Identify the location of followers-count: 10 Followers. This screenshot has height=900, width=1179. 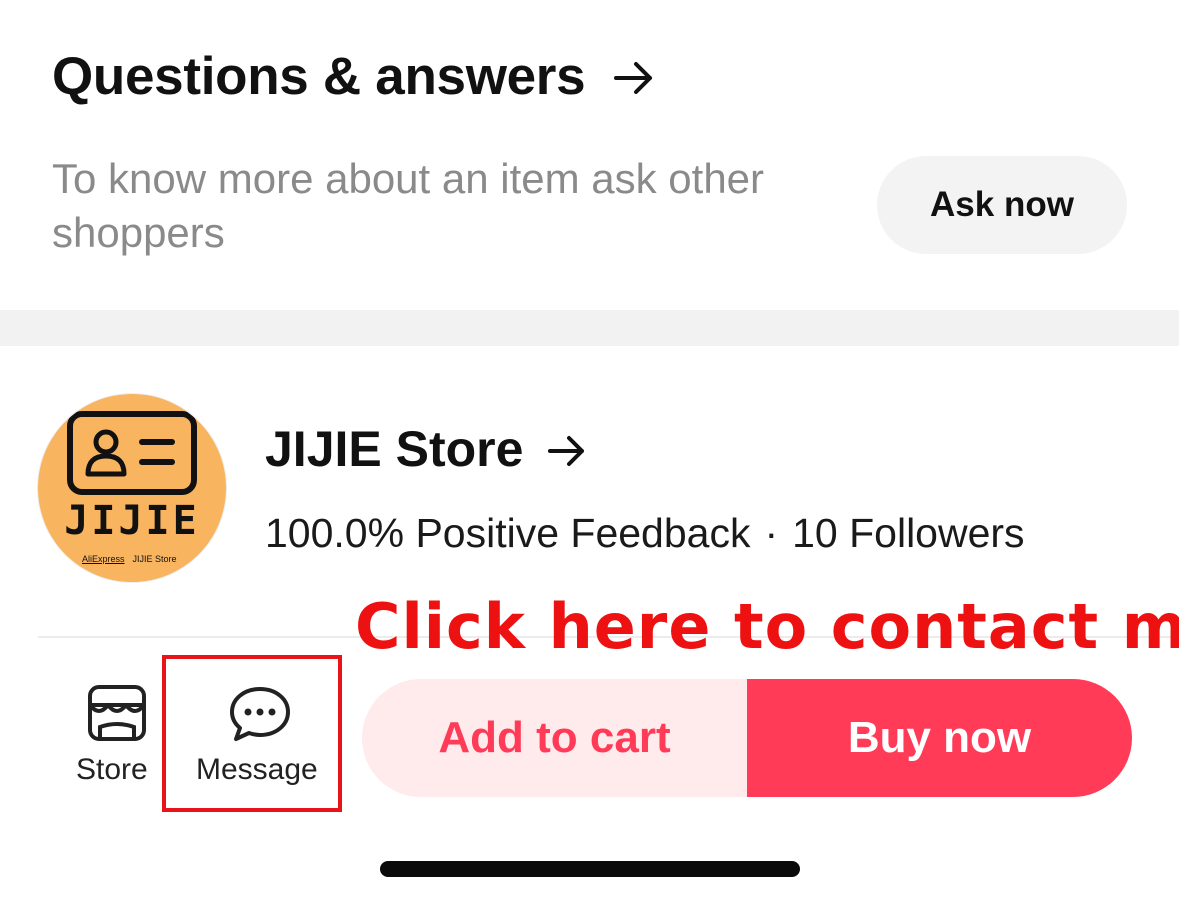
(908, 533).